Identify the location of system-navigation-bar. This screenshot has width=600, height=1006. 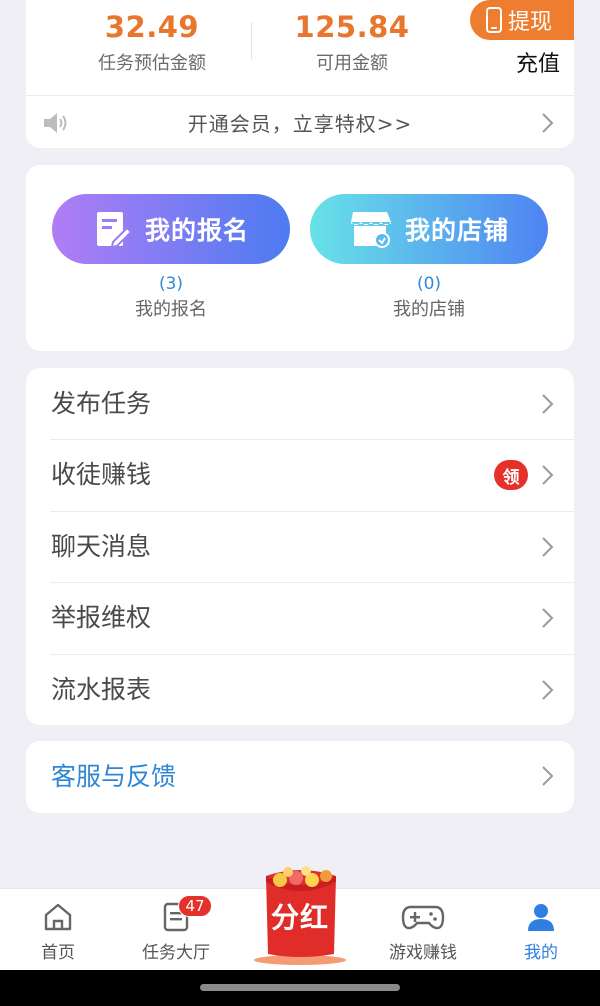
(300, 988).